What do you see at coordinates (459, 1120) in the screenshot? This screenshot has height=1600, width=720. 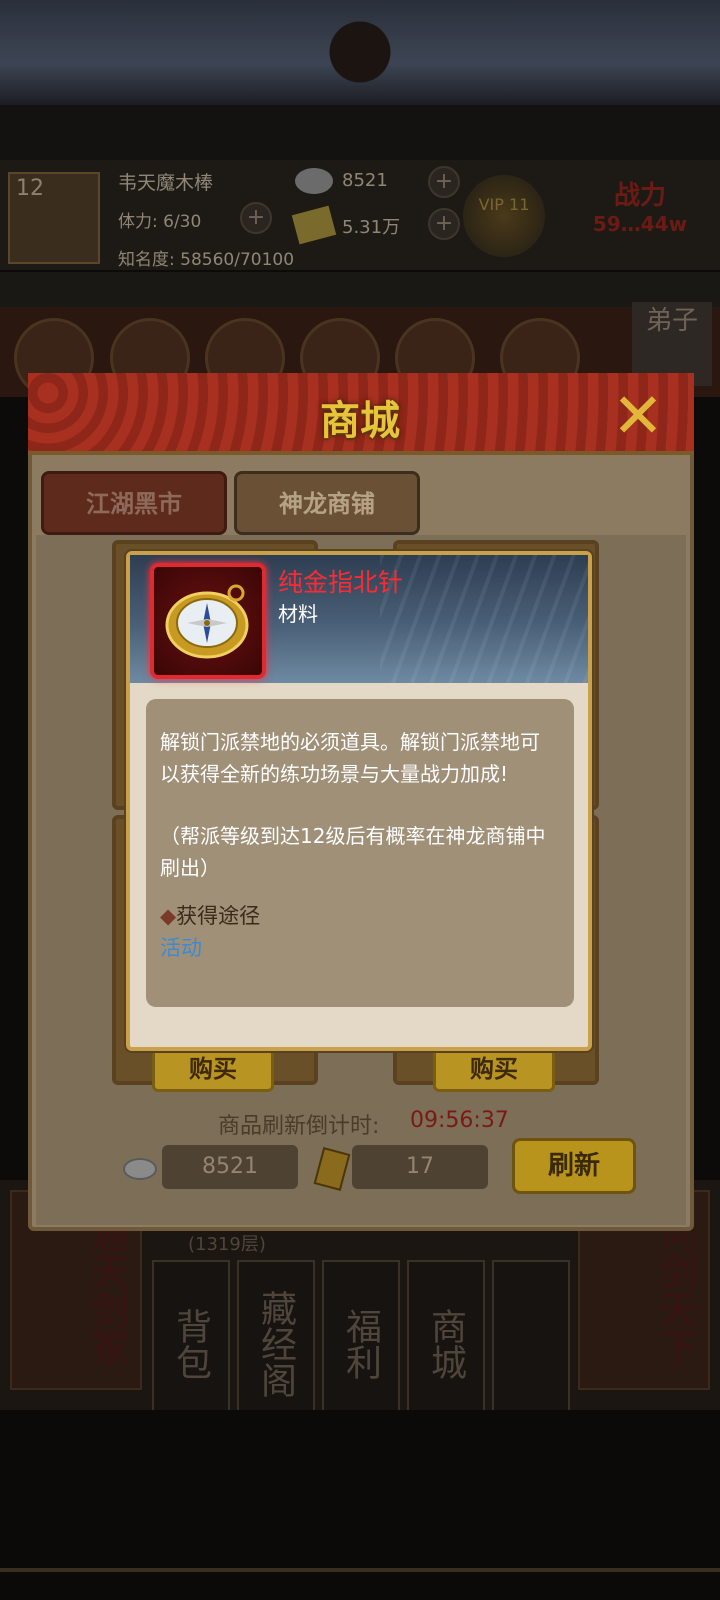 I see `refresh-countdown-time: 09:56:37` at bounding box center [459, 1120].